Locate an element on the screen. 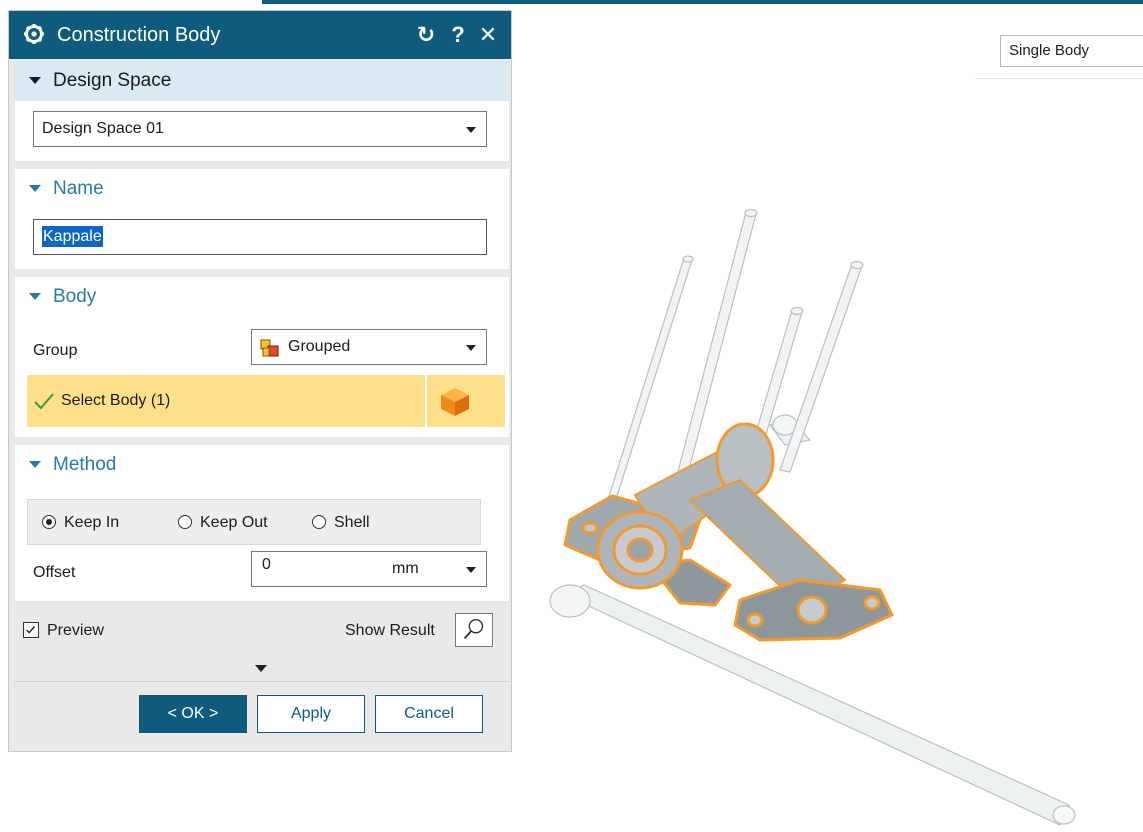  body-header: Body is located at coordinates (262, 297).